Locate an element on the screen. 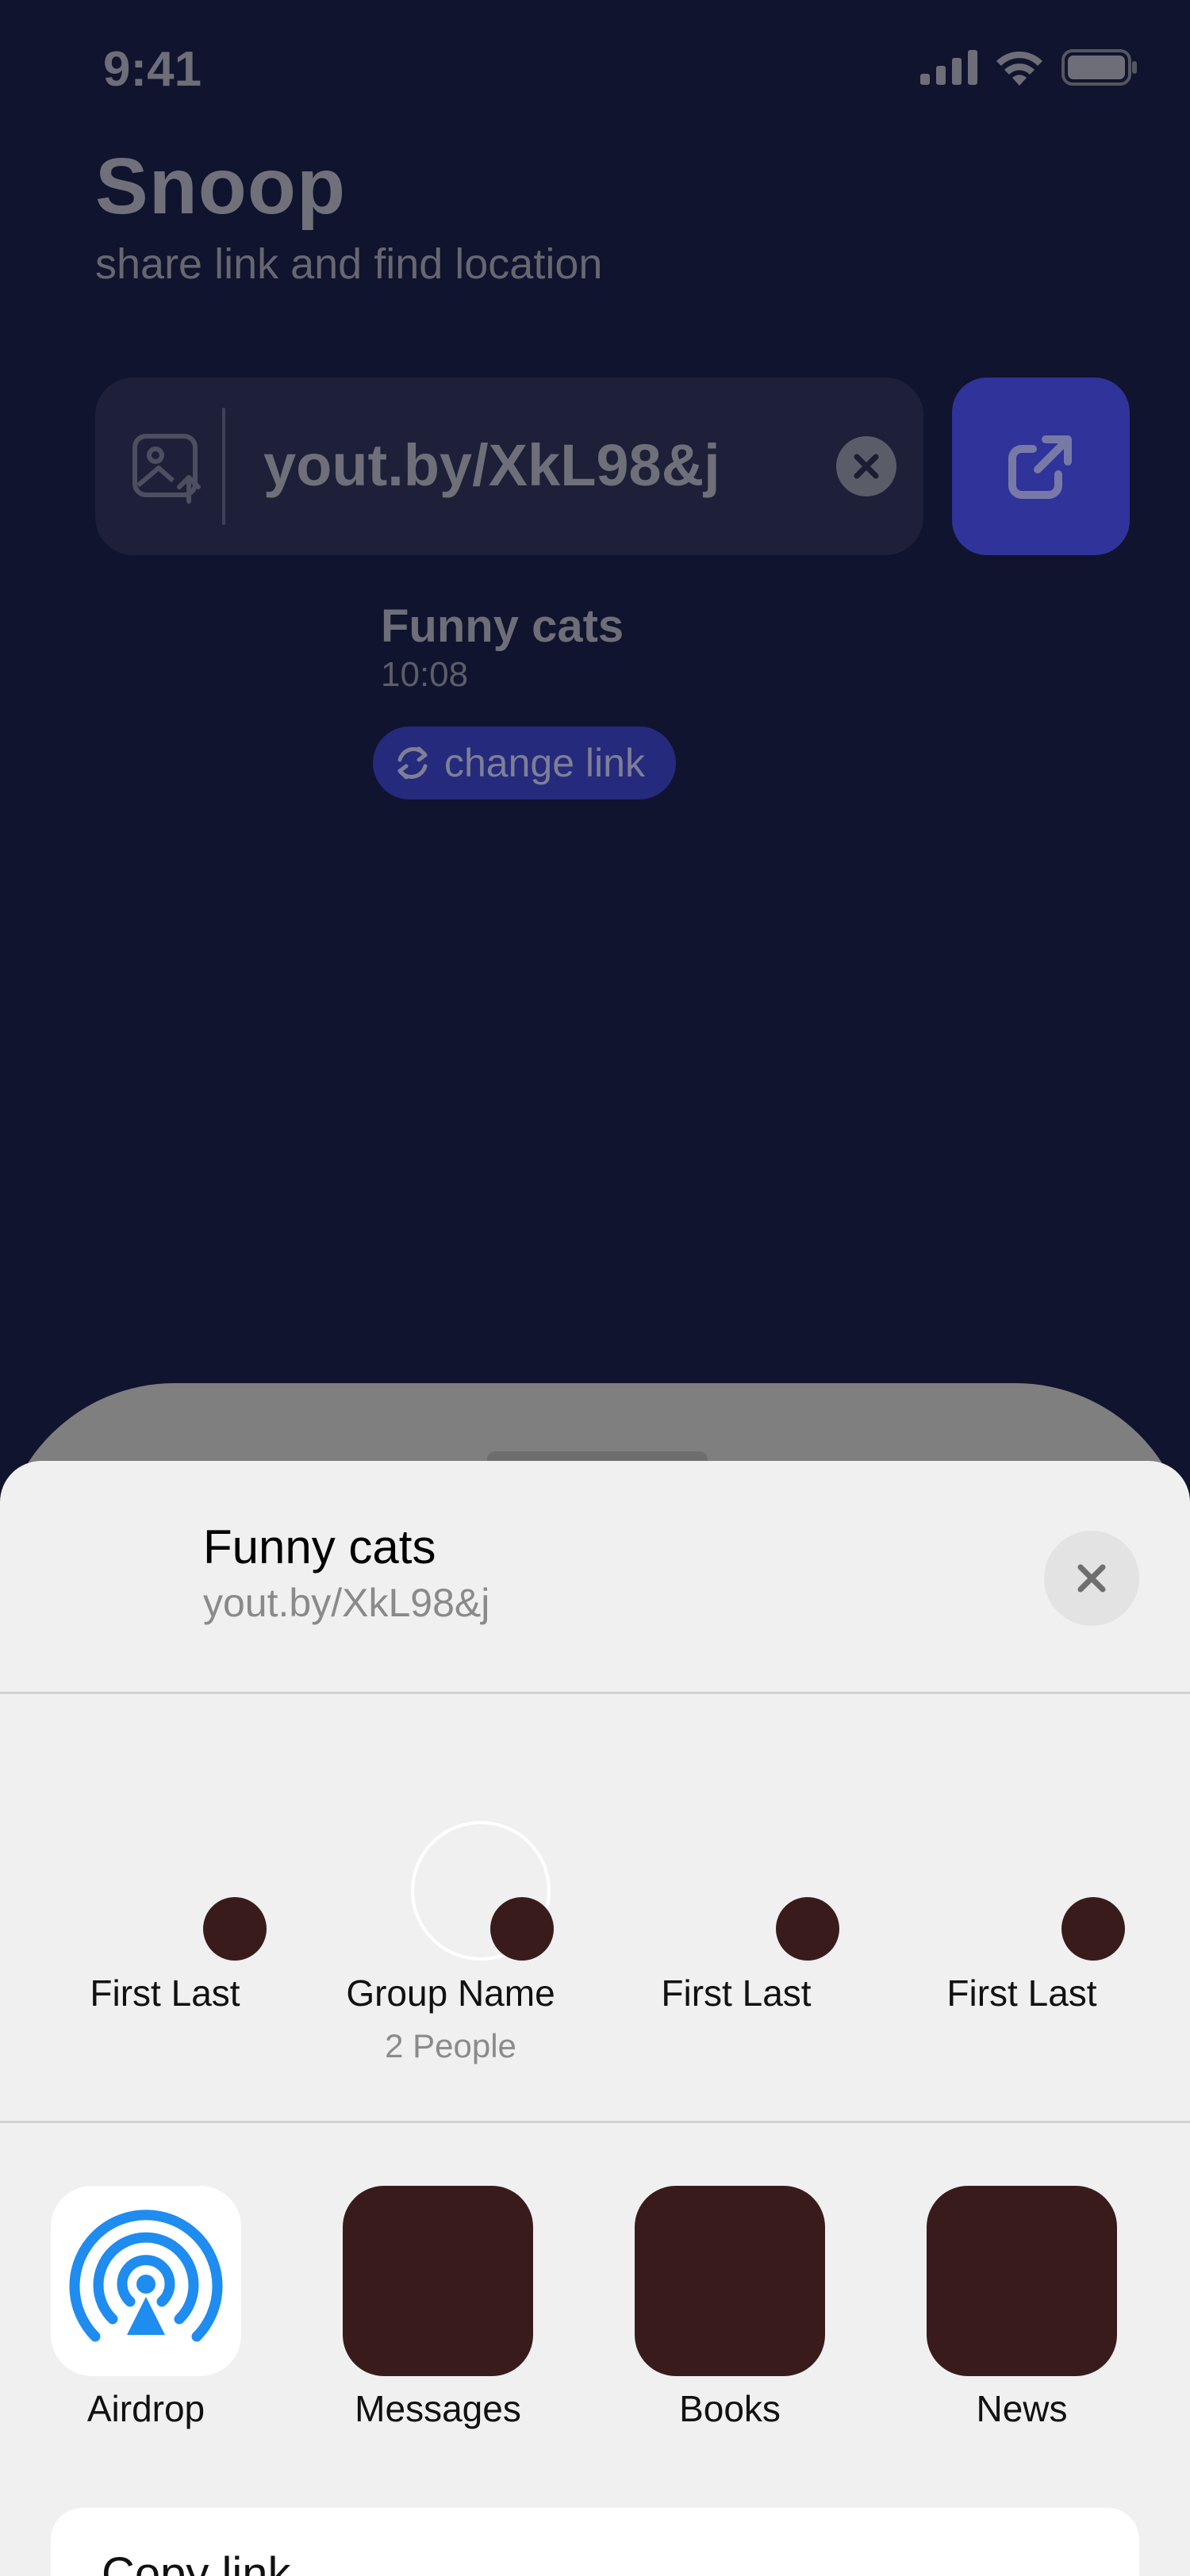 This screenshot has height=2576, width=1190. image-upload-icon is located at coordinates (168, 466).